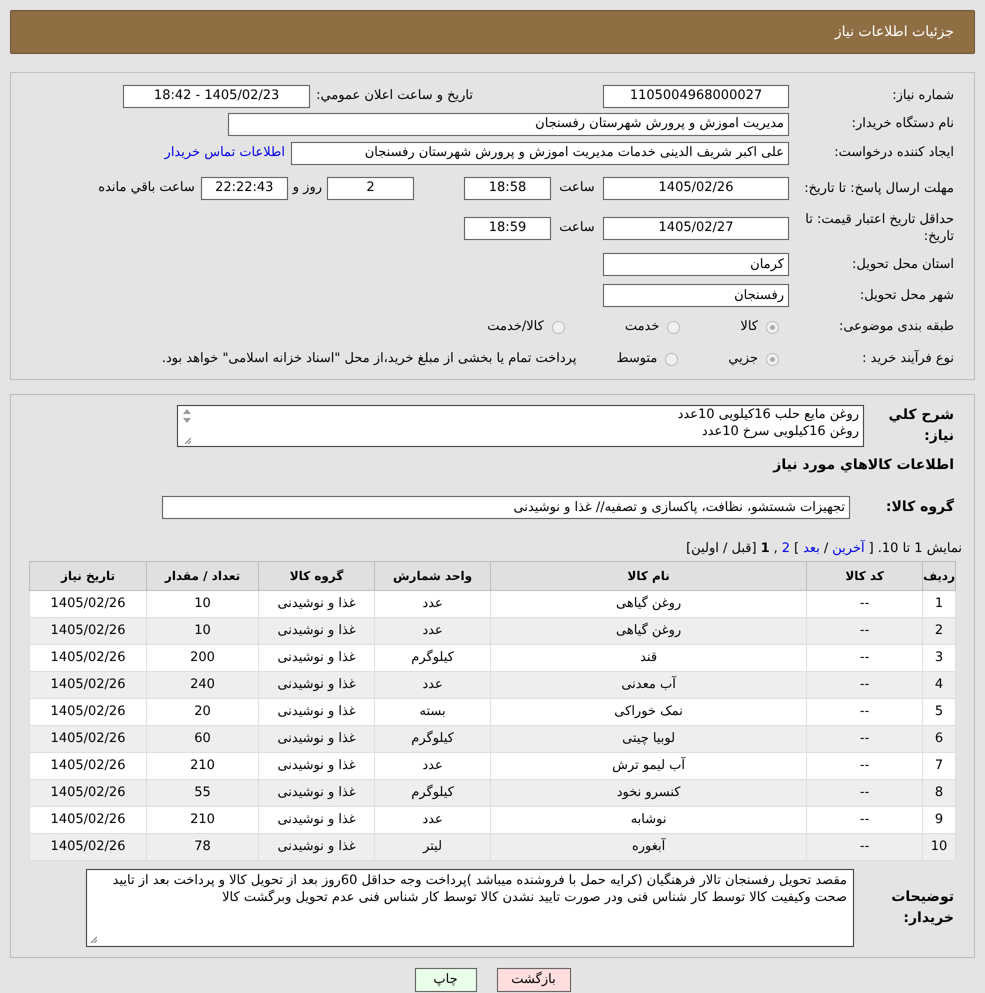 The image size is (985, 993). Describe the element at coordinates (540, 153) in the screenshot. I see `value-field: علی اکبر شریف الدینی خدمات مدیریت اموزش و پرورش شهرستان رفسنجان` at that location.